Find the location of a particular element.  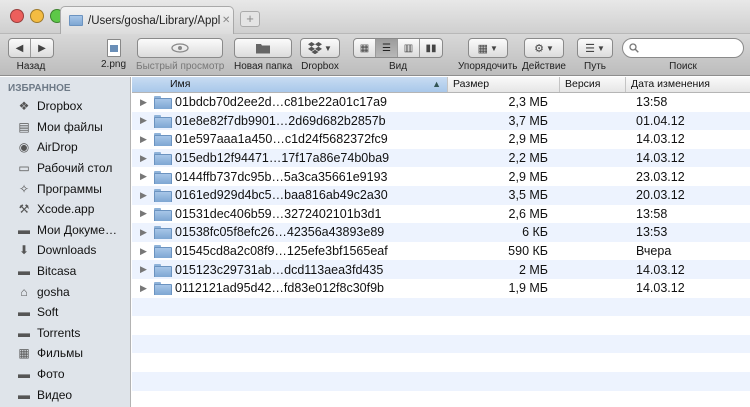

icon-view-icon: ▦ is located at coordinates (365, 48).